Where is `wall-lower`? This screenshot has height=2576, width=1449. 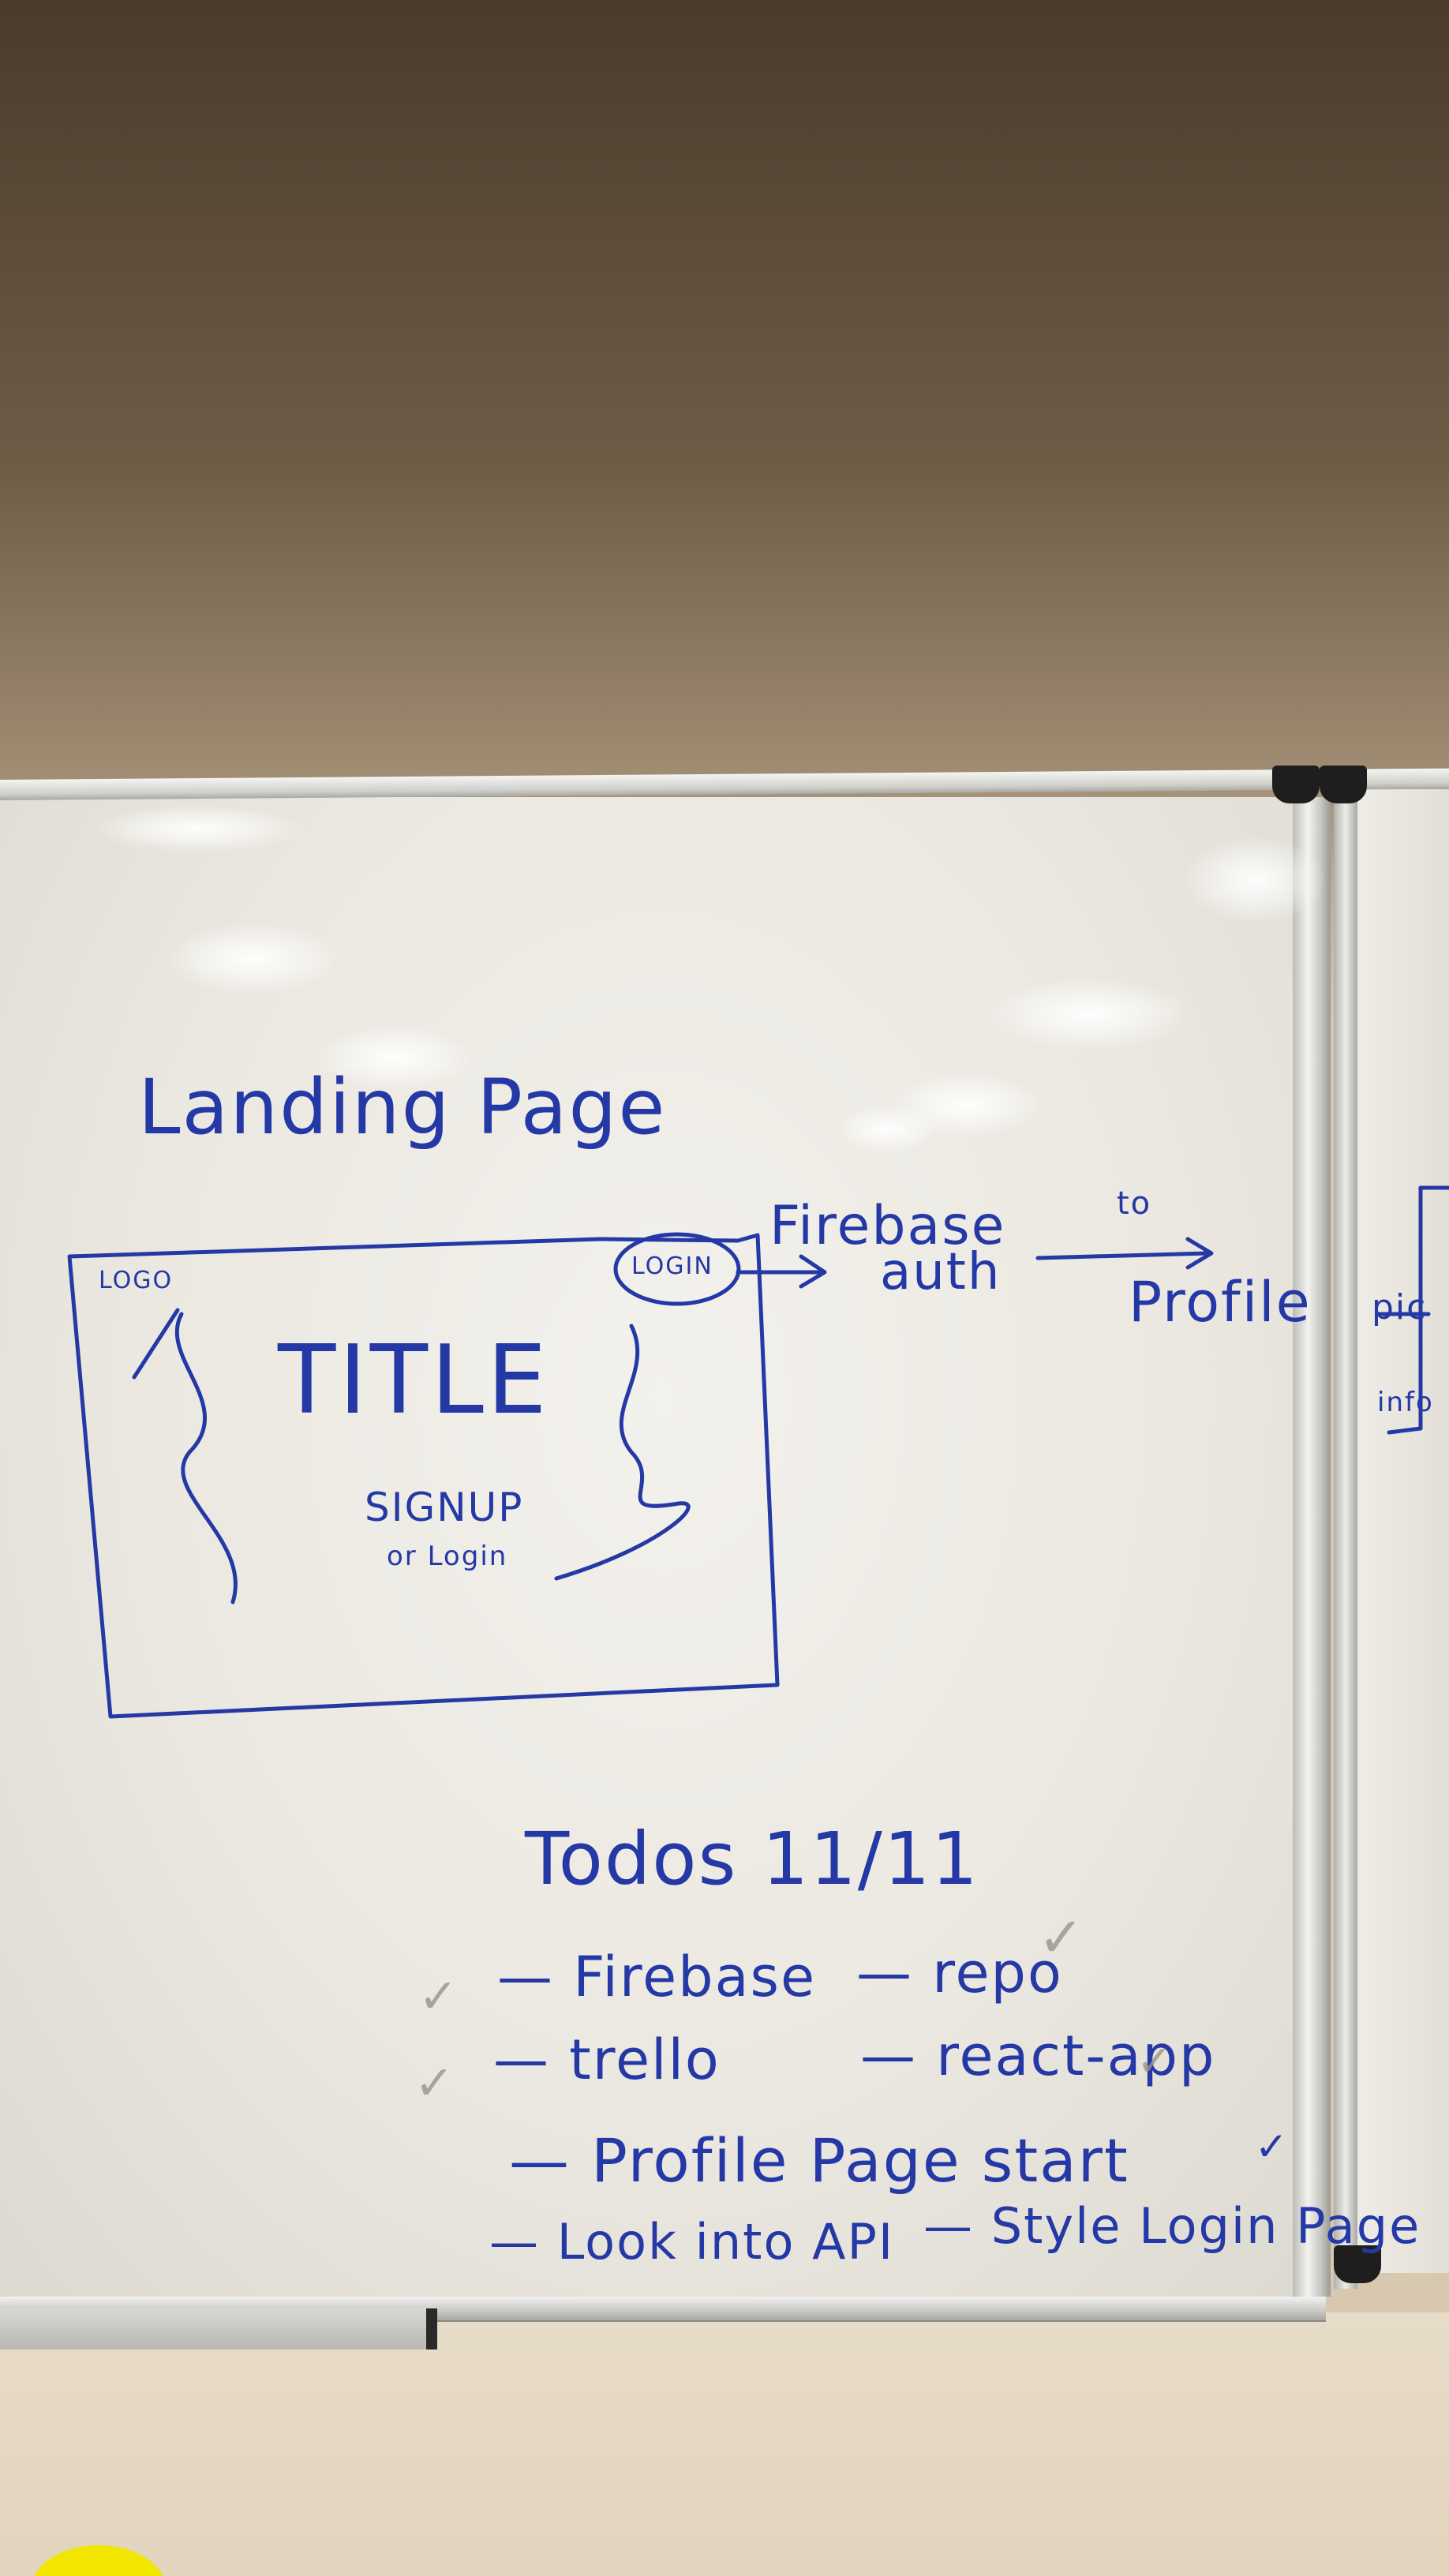 wall-lower is located at coordinates (724, 2444).